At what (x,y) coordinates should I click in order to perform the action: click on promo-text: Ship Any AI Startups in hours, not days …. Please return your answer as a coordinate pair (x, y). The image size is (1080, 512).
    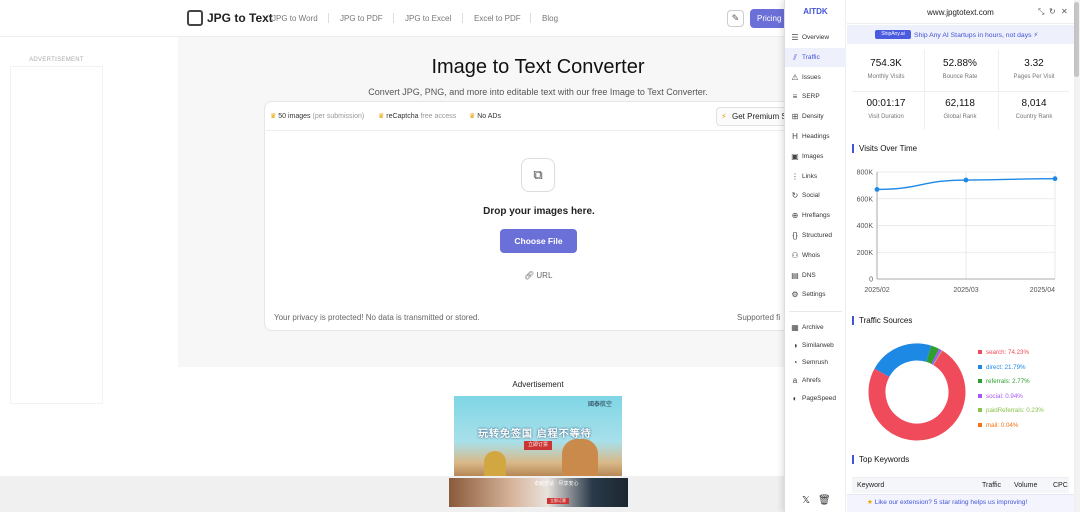
    Looking at the image, I should click on (976, 35).